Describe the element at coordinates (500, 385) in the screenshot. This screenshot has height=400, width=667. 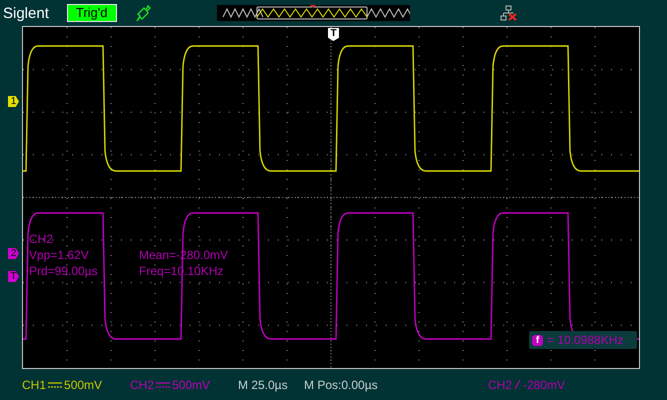
I see `trigger-source-label: CH2` at that location.